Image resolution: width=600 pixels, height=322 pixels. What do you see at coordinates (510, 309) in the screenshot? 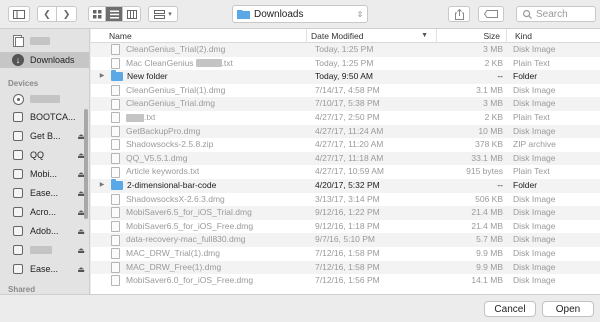
I see `cancel-button: Cancel` at bounding box center [510, 309].